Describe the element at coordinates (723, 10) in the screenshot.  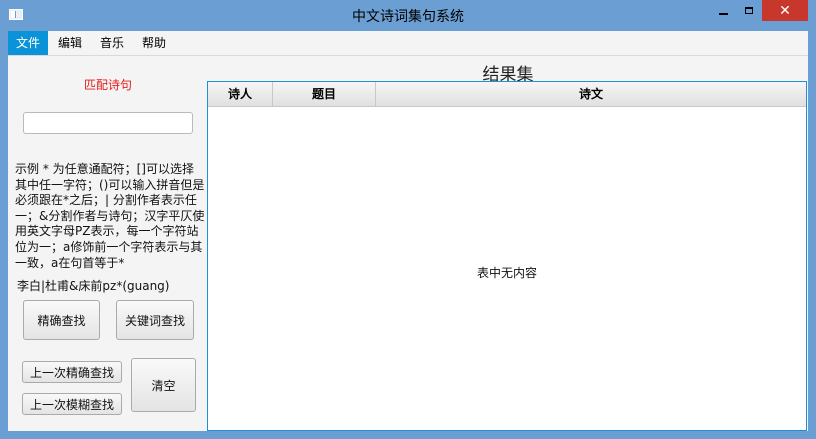
I see `minimize-button` at that location.